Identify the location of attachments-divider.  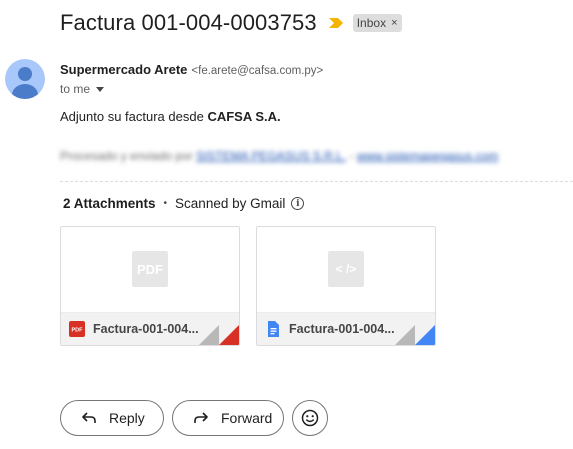
(316, 181).